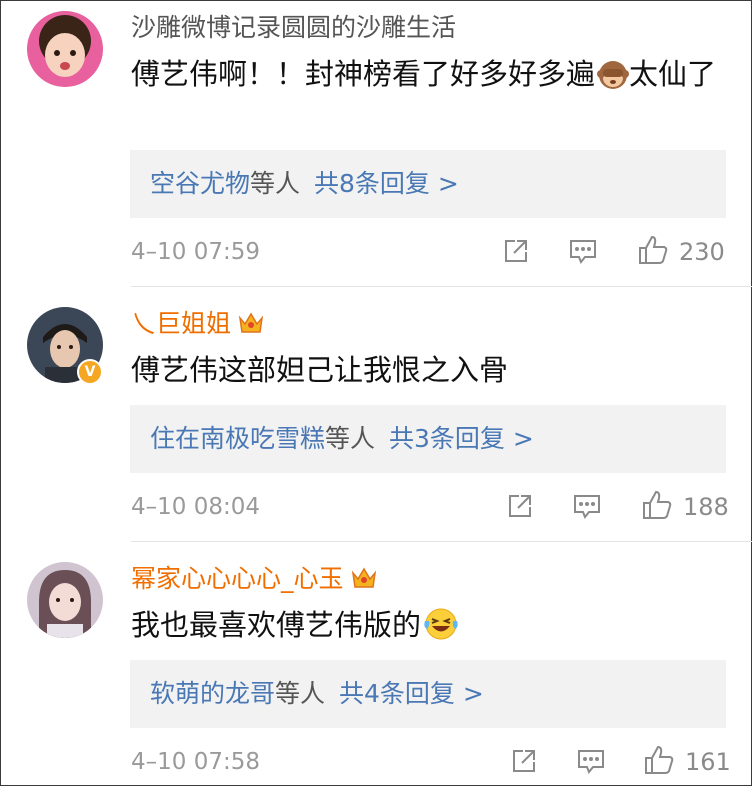 Image resolution: width=752 pixels, height=787 pixels. I want to click on timestamp: 4–10 07:59, so click(195, 252).